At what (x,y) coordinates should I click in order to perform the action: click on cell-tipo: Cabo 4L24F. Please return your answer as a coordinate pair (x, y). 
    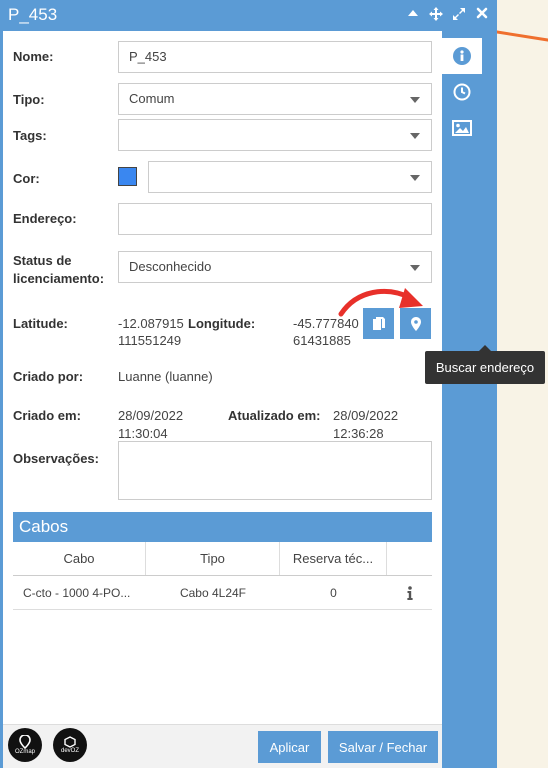
    Looking at the image, I should click on (213, 592).